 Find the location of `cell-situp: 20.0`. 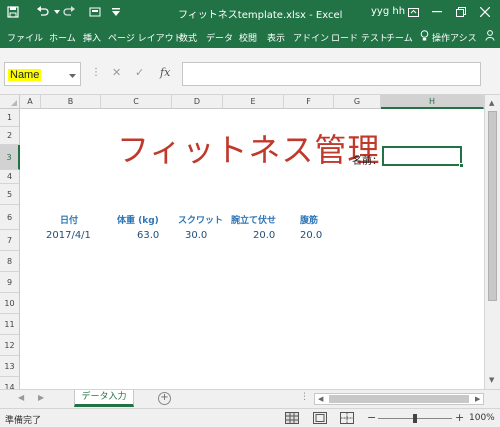

cell-situp: 20.0 is located at coordinates (311, 235).